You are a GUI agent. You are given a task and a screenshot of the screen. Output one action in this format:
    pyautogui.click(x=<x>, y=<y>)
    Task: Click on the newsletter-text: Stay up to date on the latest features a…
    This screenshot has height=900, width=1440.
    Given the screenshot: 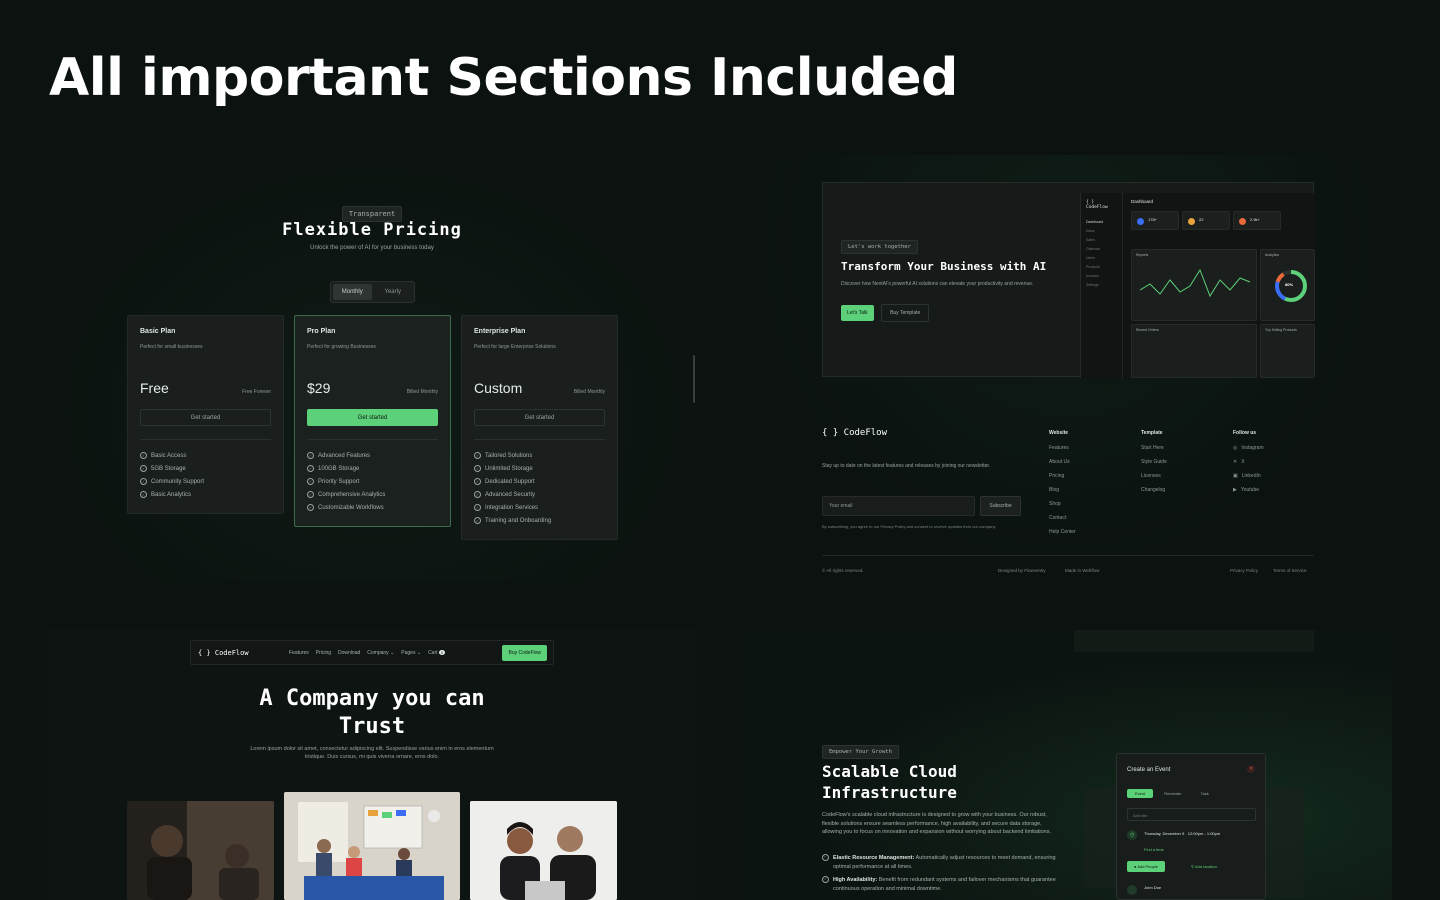 What is the action you would take?
    pyautogui.click(x=906, y=466)
    